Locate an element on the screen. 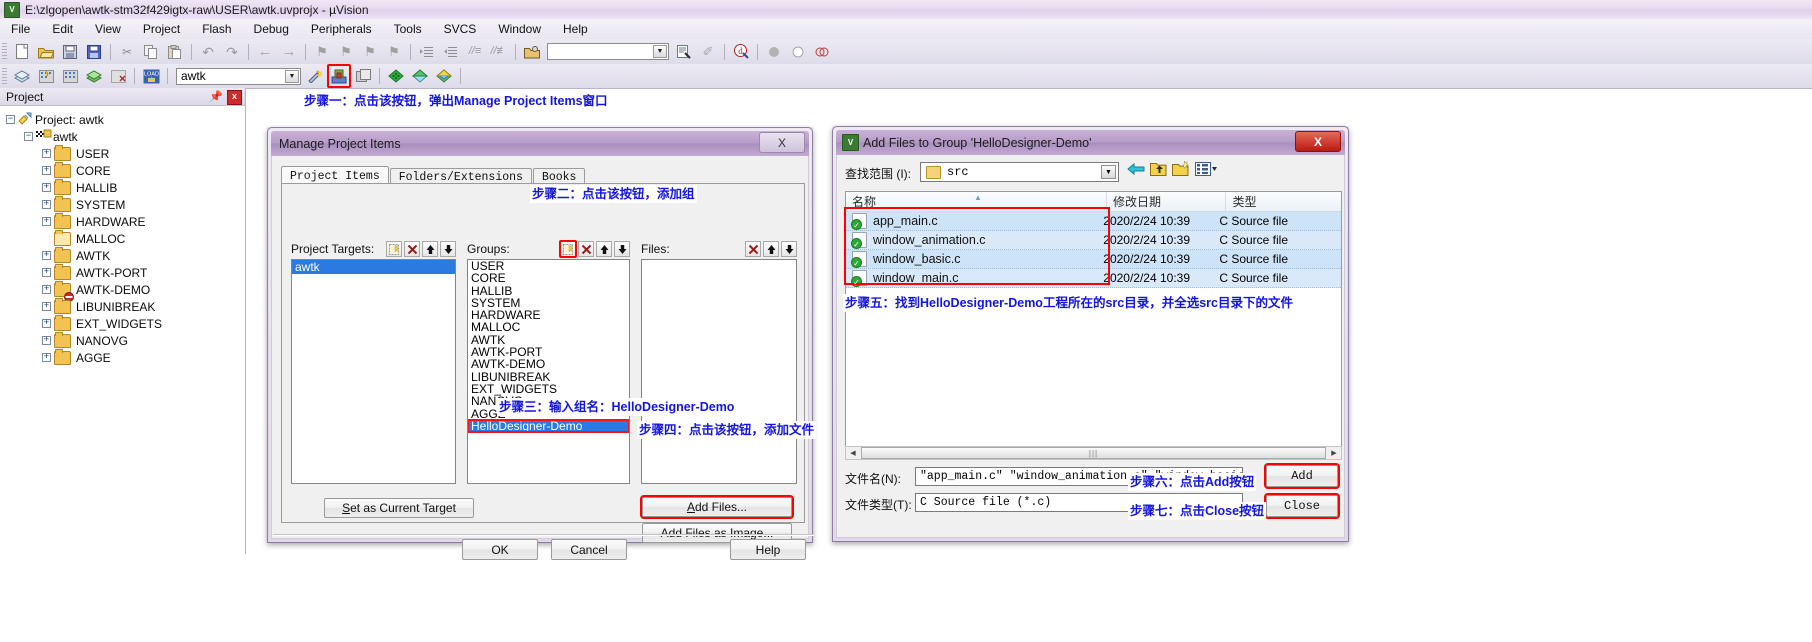 This screenshot has width=1812, height=642. undo-icon: ↶ is located at coordinates (208, 52).